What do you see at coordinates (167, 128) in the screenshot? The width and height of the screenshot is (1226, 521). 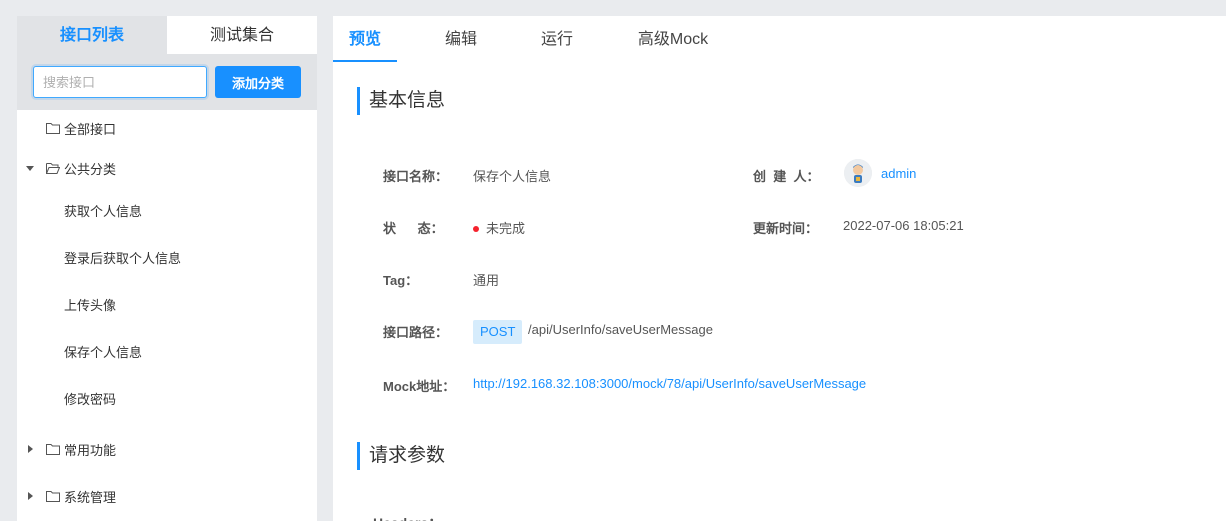 I see `tree-item-all: 全部接口` at bounding box center [167, 128].